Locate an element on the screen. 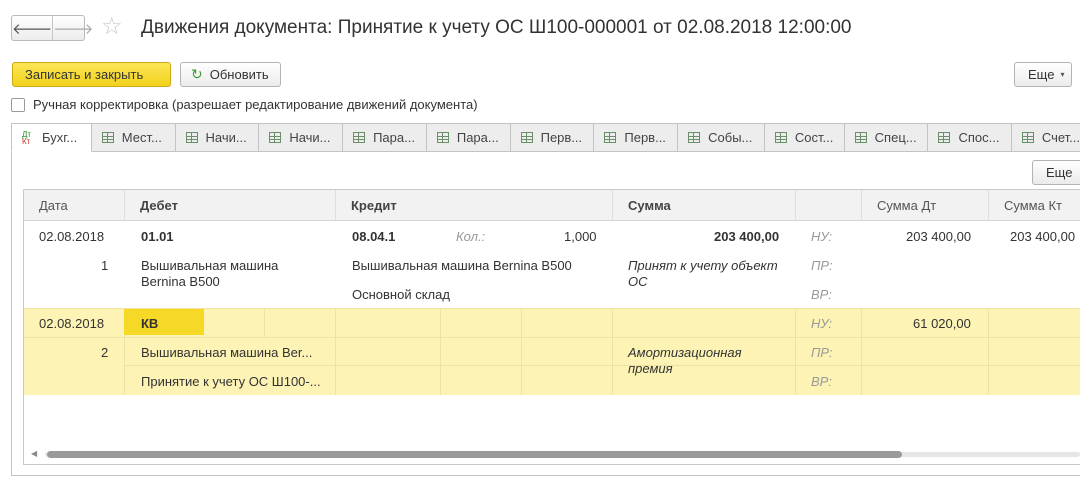 This screenshot has width=1080, height=485. header-label: Сумма Кт is located at coordinates (1033, 205).